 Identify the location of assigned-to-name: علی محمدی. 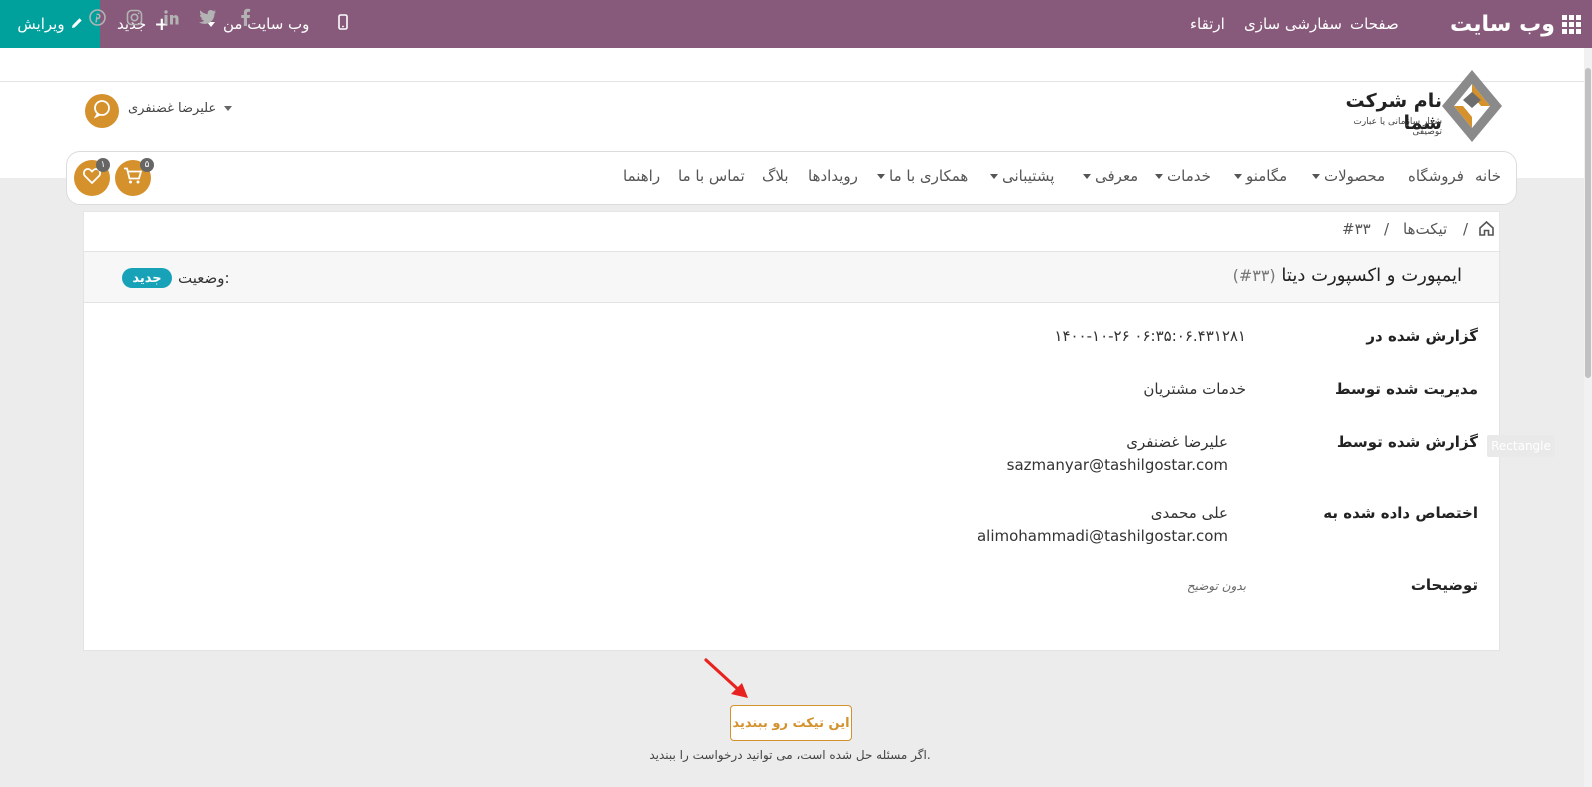
(1189, 513).